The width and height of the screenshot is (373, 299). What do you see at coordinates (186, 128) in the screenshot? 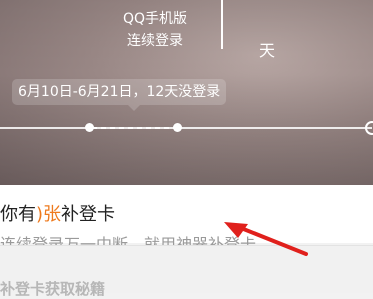
I see `timeline-track` at bounding box center [186, 128].